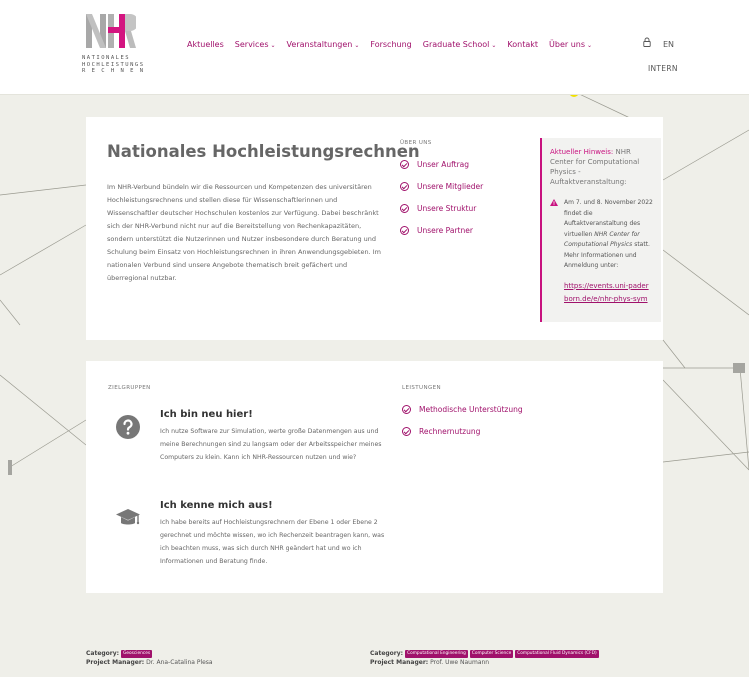 This screenshot has width=749, height=677. What do you see at coordinates (647, 42) in the screenshot?
I see `lock-icon` at bounding box center [647, 42].